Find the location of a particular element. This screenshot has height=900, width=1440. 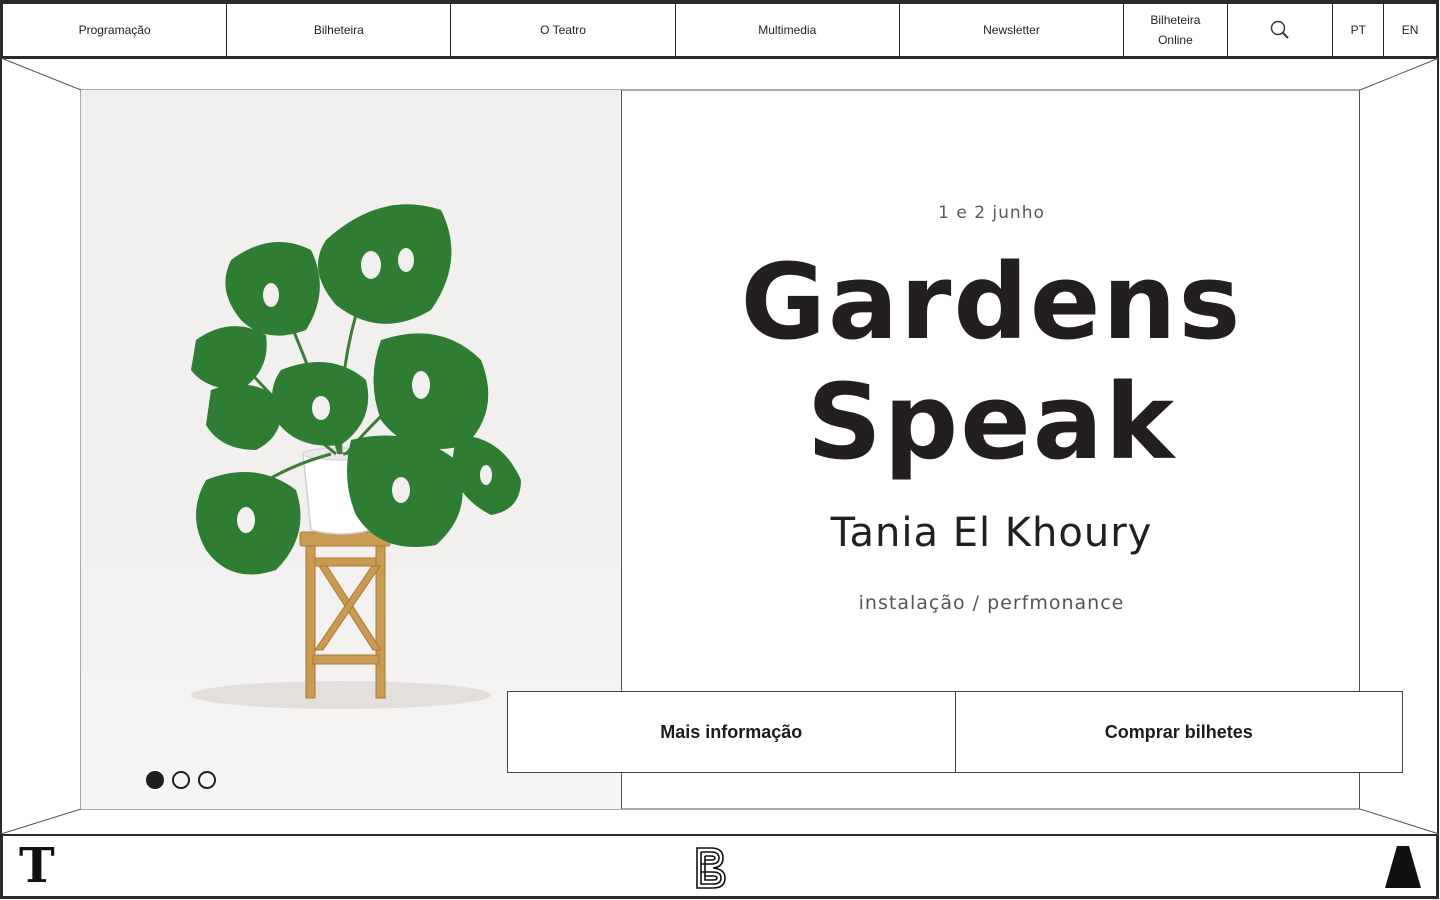

nav-item-label: Newsletter is located at coordinates (1011, 30).